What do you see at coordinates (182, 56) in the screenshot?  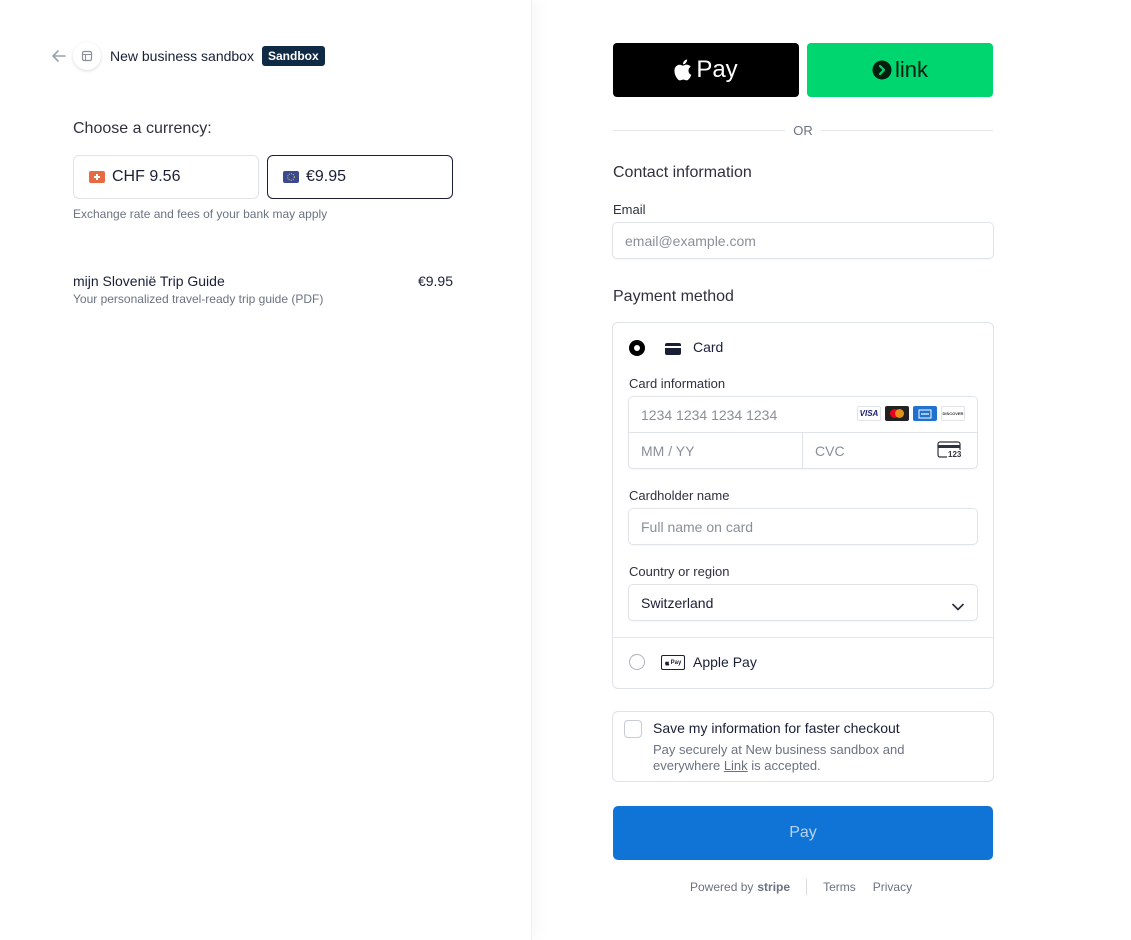 I see `business-name: New business sandbox` at bounding box center [182, 56].